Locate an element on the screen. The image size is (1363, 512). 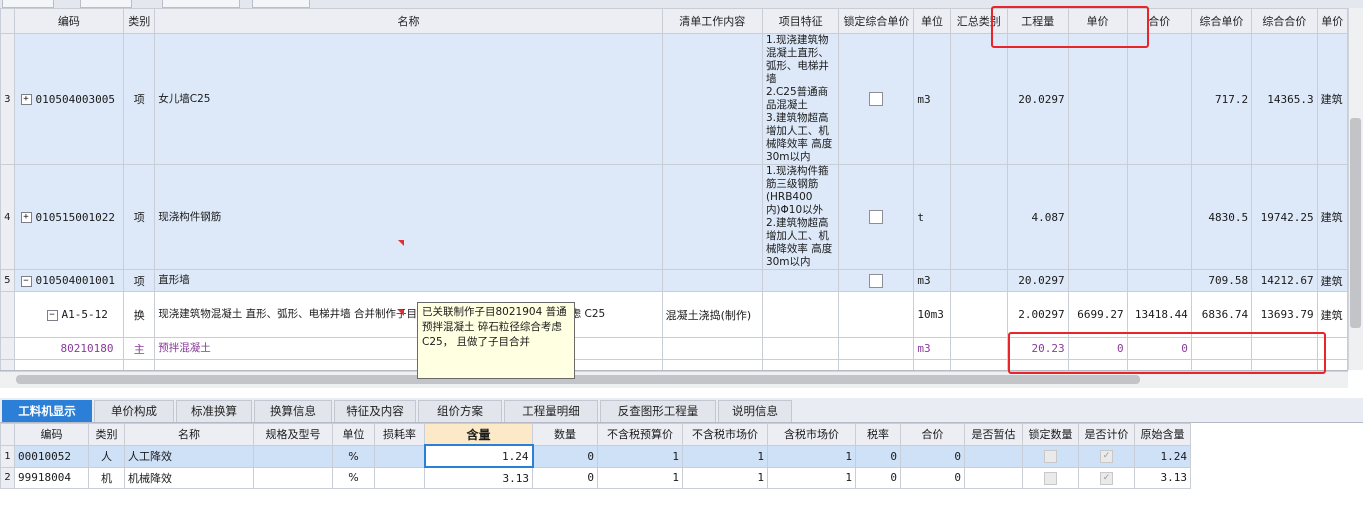
lcol-tax: 税率 is located at coordinates (878, 434).